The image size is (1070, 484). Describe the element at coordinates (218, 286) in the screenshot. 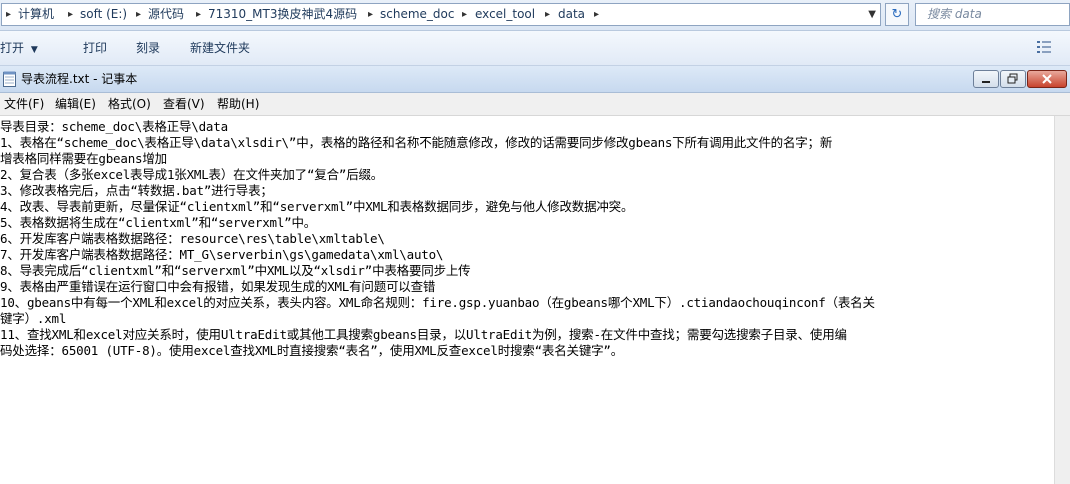

I see `text-line: 9、表格由严重错误在运行窗口中会有报错，如果发现生成的XML有问题可以查错` at that location.